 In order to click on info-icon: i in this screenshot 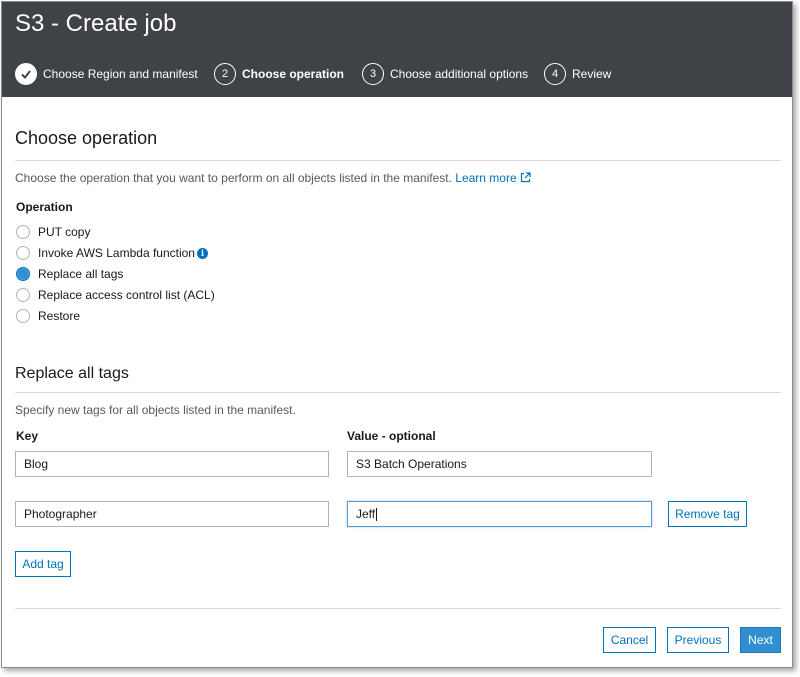, I will do `click(202, 253)`.